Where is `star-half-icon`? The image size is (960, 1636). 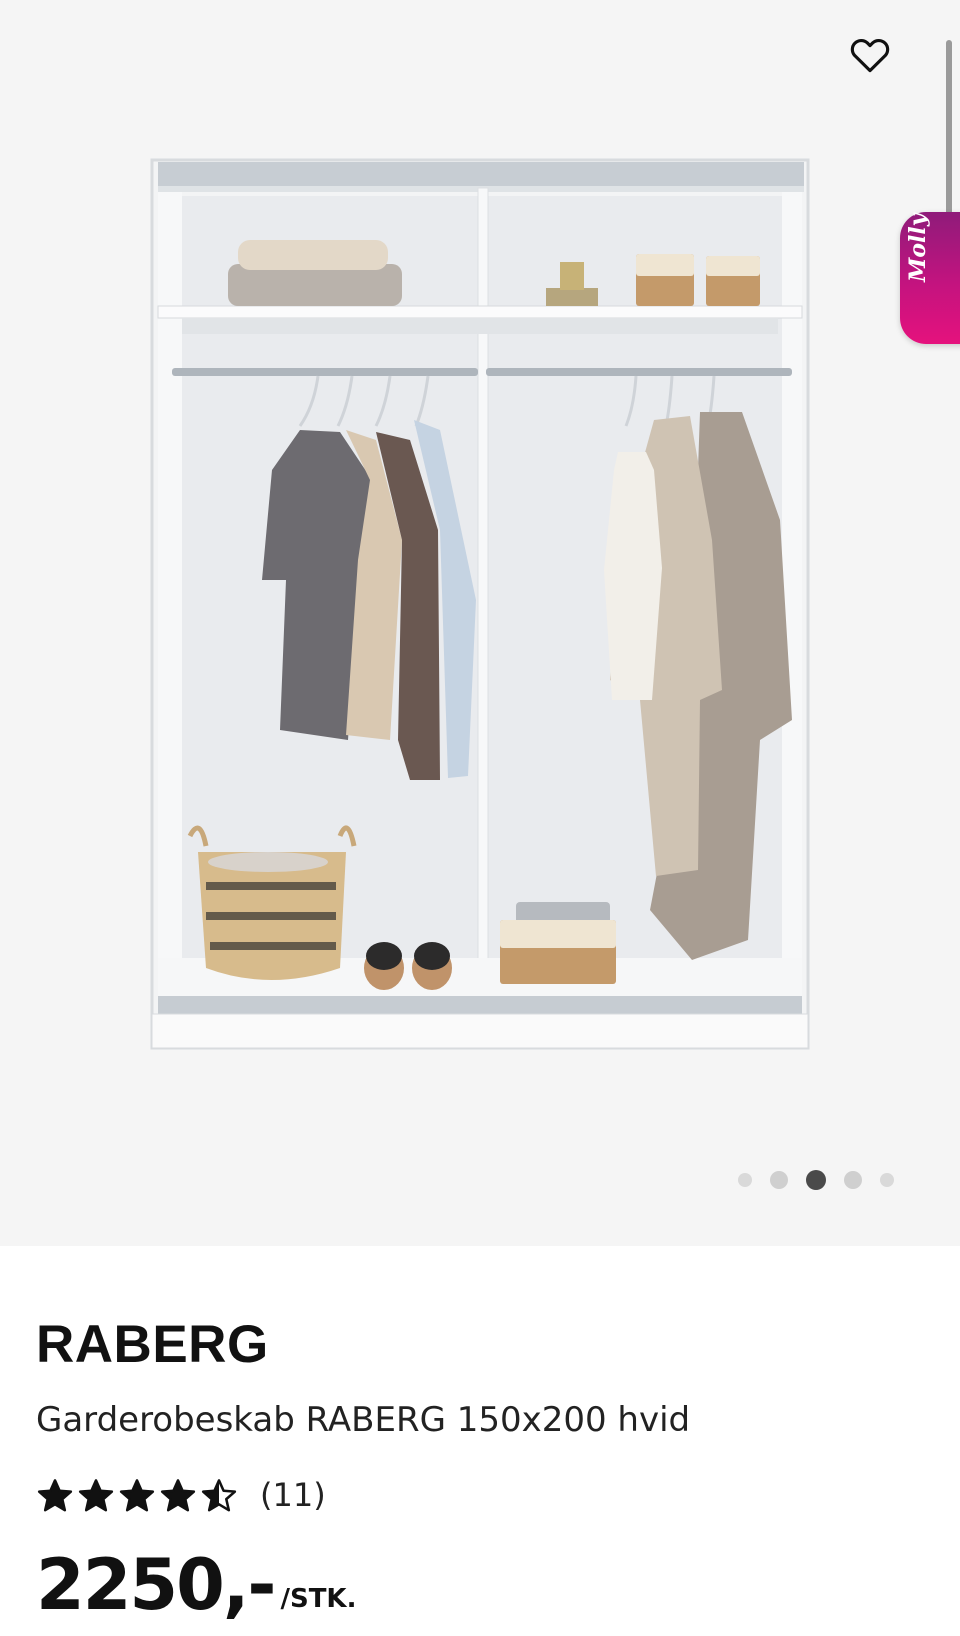 star-half-icon is located at coordinates (219, 1495).